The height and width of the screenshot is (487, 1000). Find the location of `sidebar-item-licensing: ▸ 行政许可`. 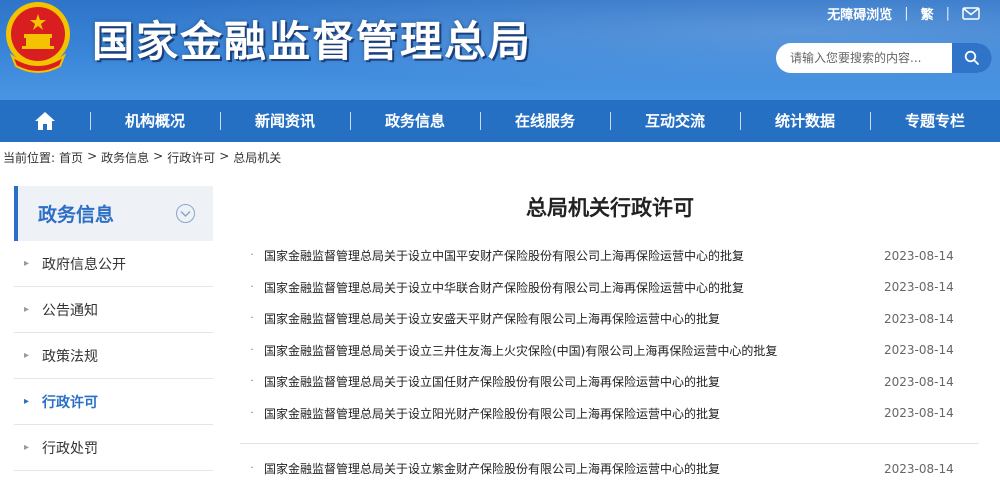

sidebar-item-licensing: ▸ 行政许可 is located at coordinates (113, 402).